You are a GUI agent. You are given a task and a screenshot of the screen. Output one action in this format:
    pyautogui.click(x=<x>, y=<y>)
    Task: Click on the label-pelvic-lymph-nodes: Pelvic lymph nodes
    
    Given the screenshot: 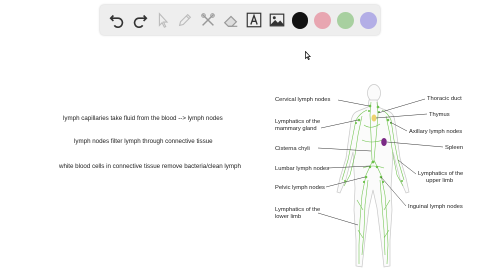 What is the action you would take?
    pyautogui.click(x=300, y=188)
    